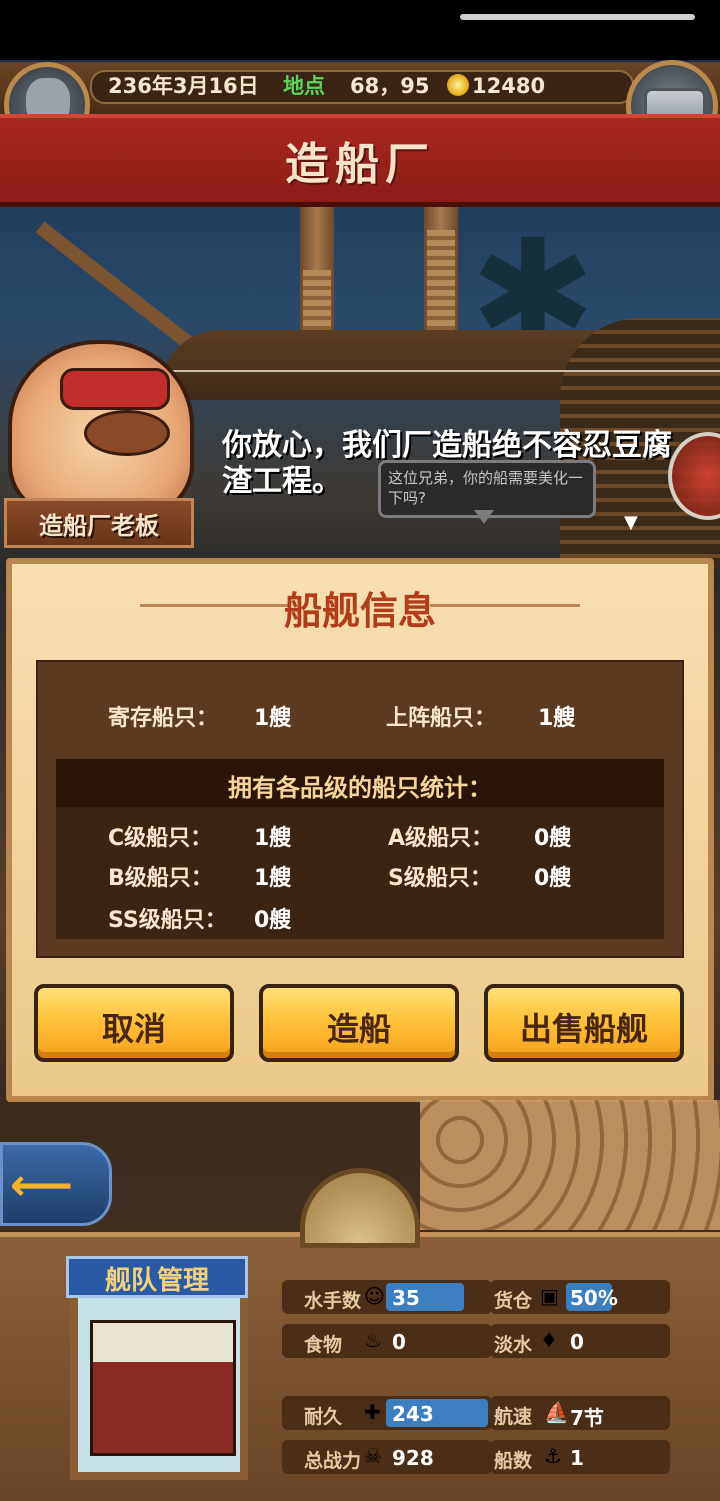 The width and height of the screenshot is (720, 1501). I want to click on stat-value: 928, so click(413, 1458).